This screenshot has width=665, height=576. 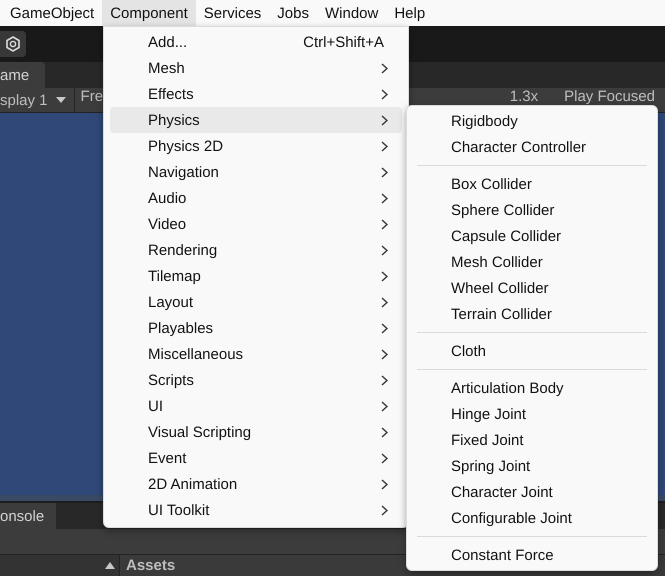 What do you see at coordinates (351, 13) in the screenshot?
I see `menu-bar-item: Window` at bounding box center [351, 13].